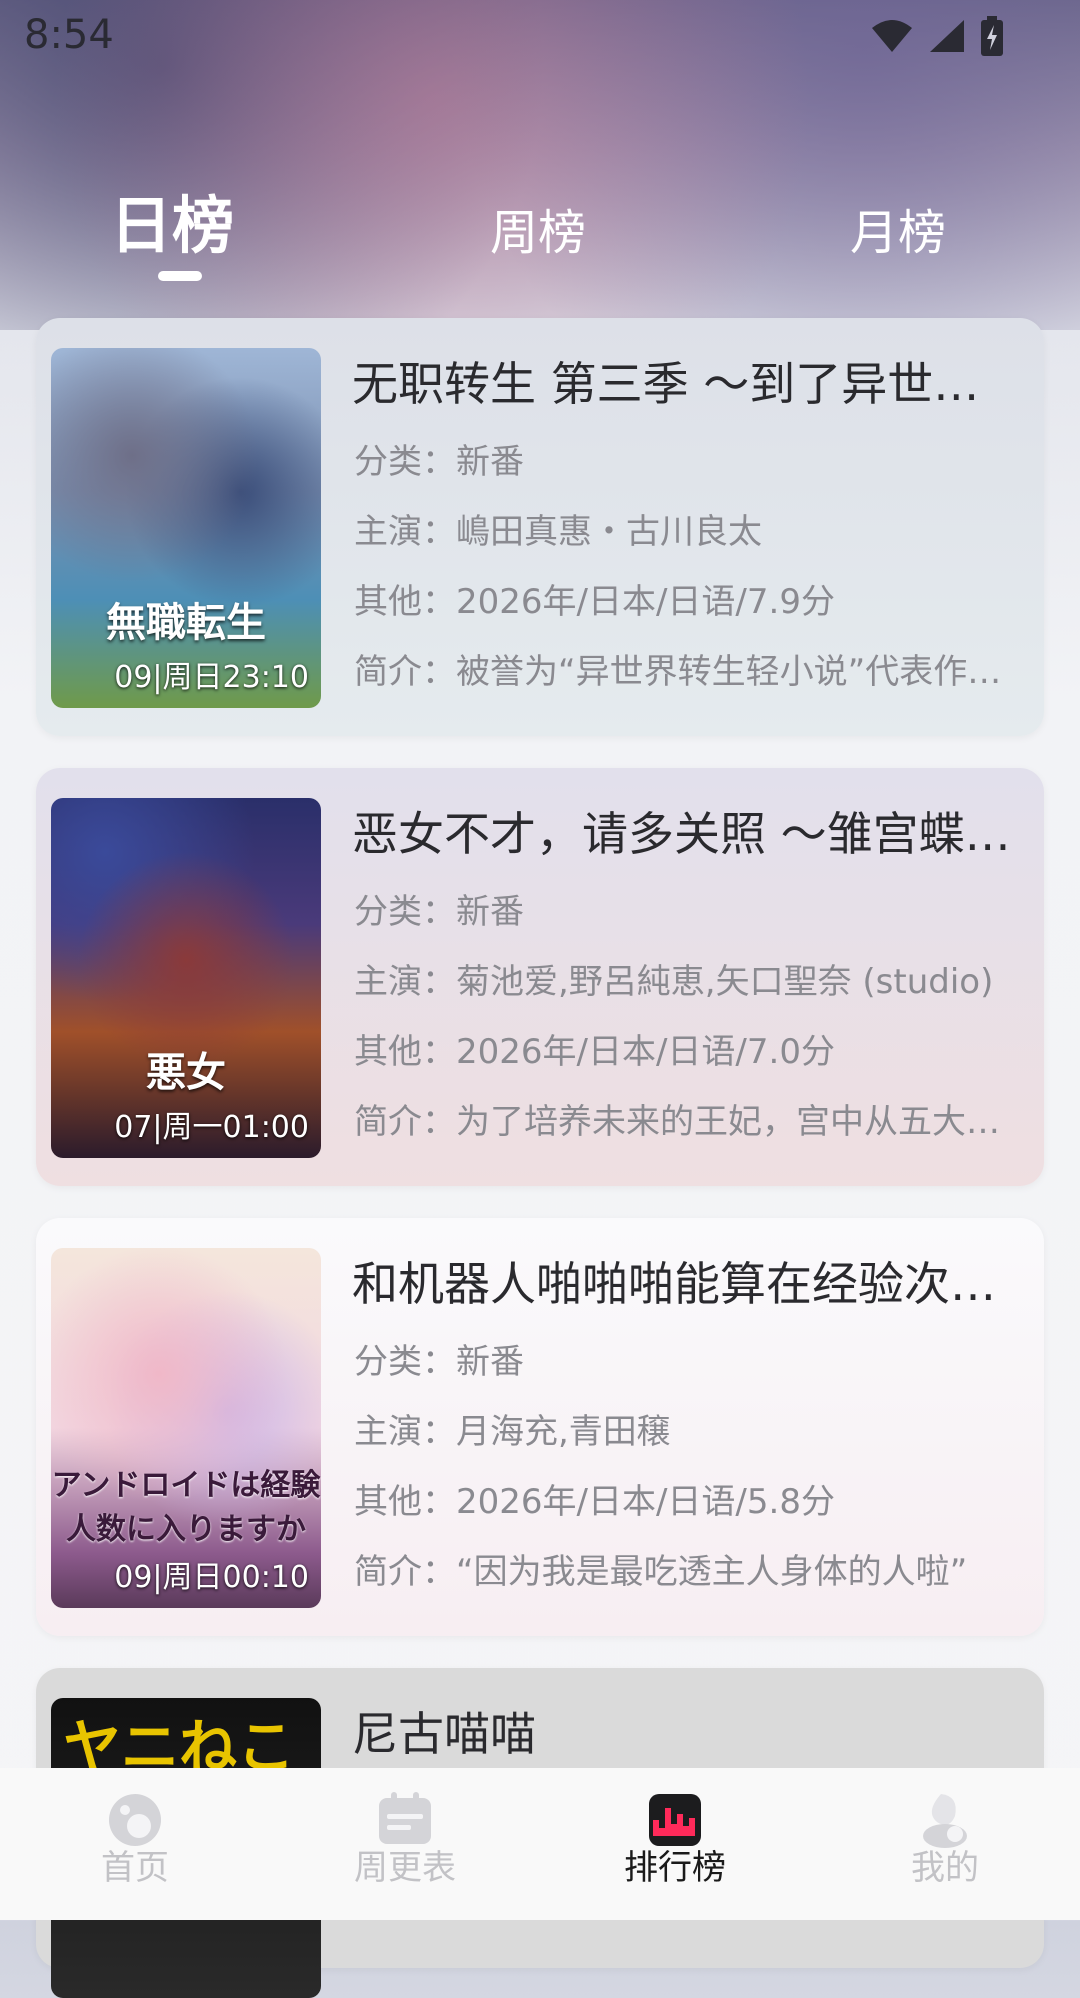 This screenshot has height=1998, width=1080. Describe the element at coordinates (405, 1839) in the screenshot. I see `nav-schedule: 周更表` at that location.